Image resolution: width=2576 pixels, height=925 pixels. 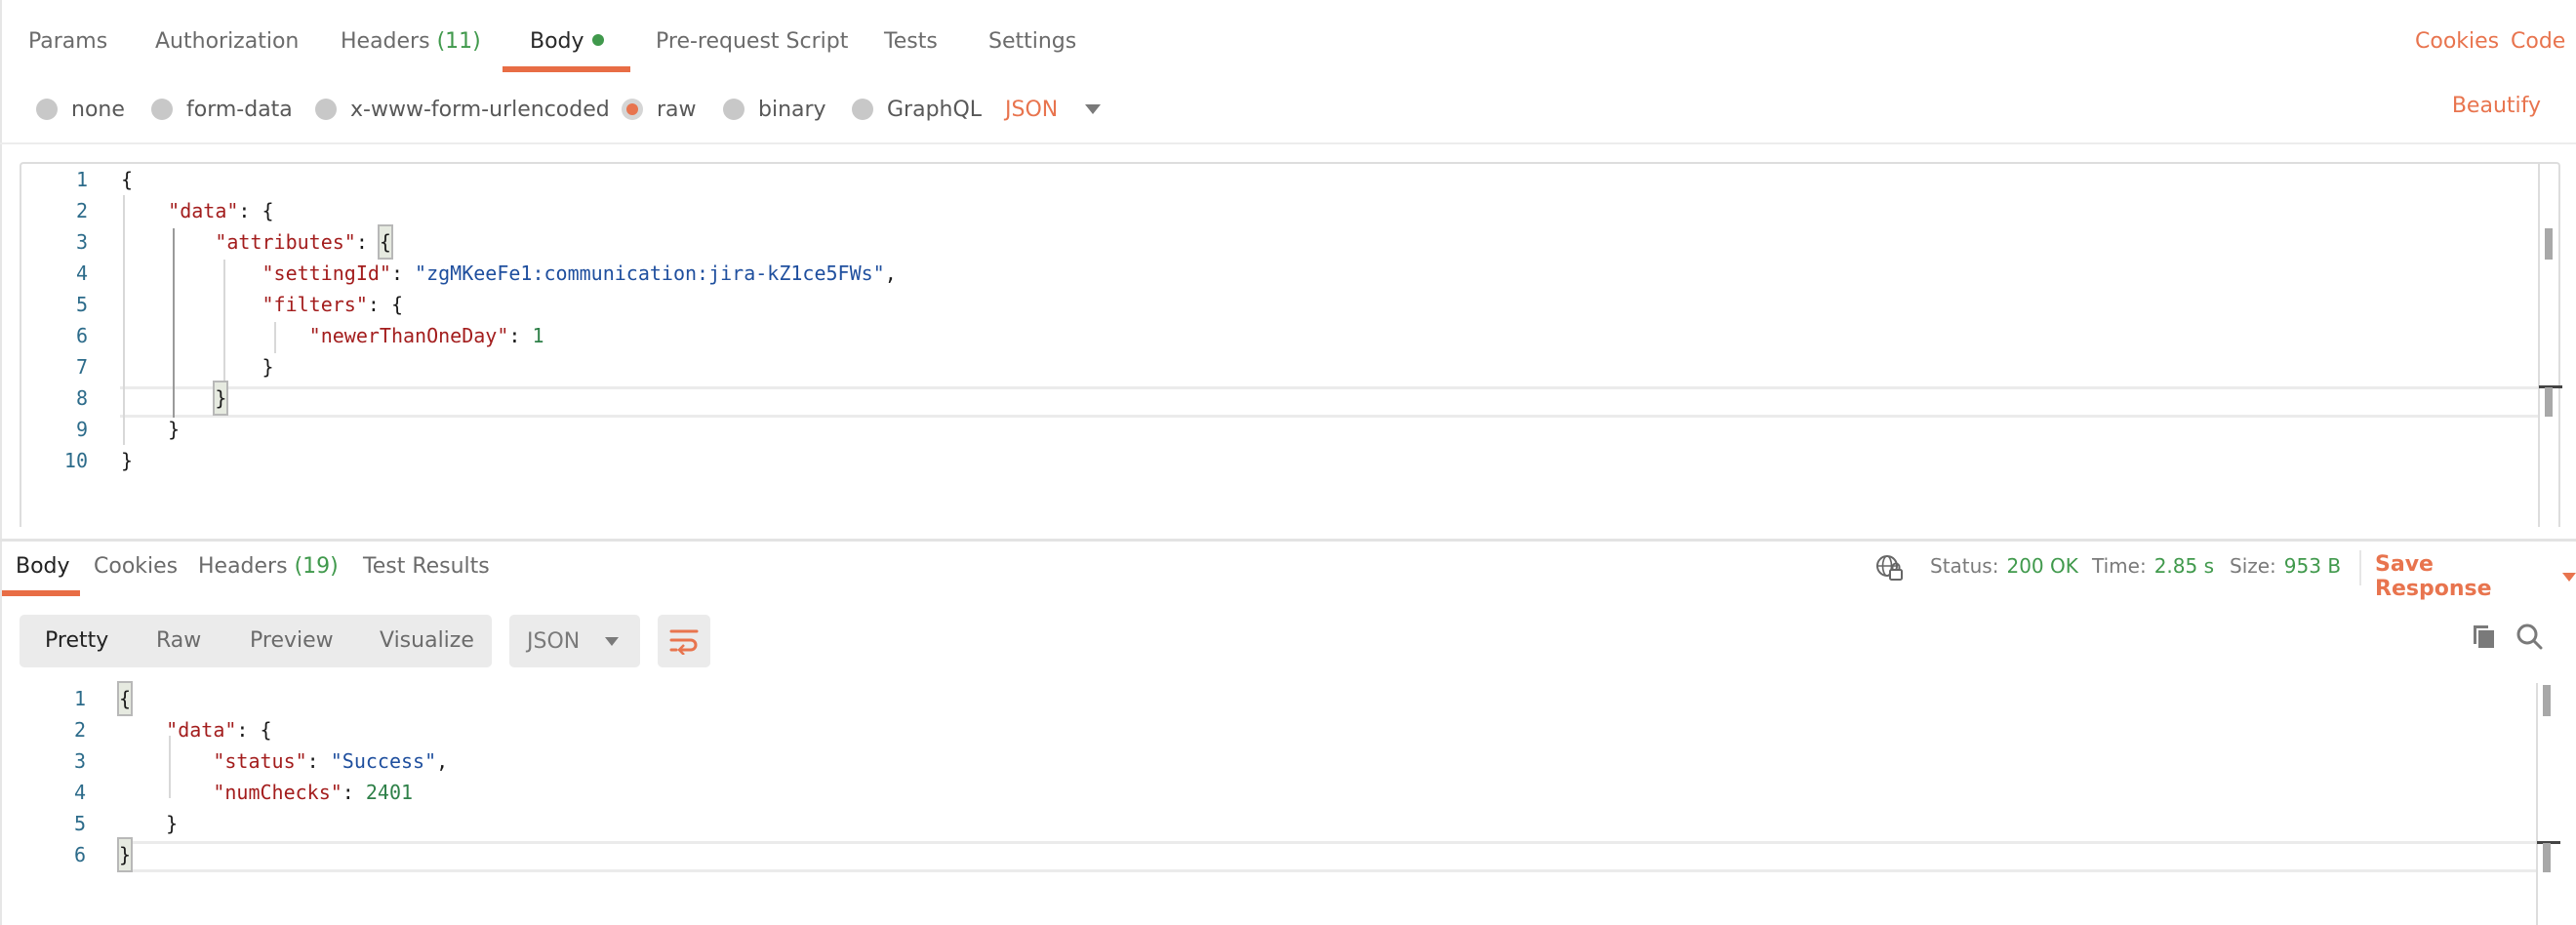 What do you see at coordinates (2547, 857) in the screenshot?
I see `scrollbar-cursor-marker` at bounding box center [2547, 857].